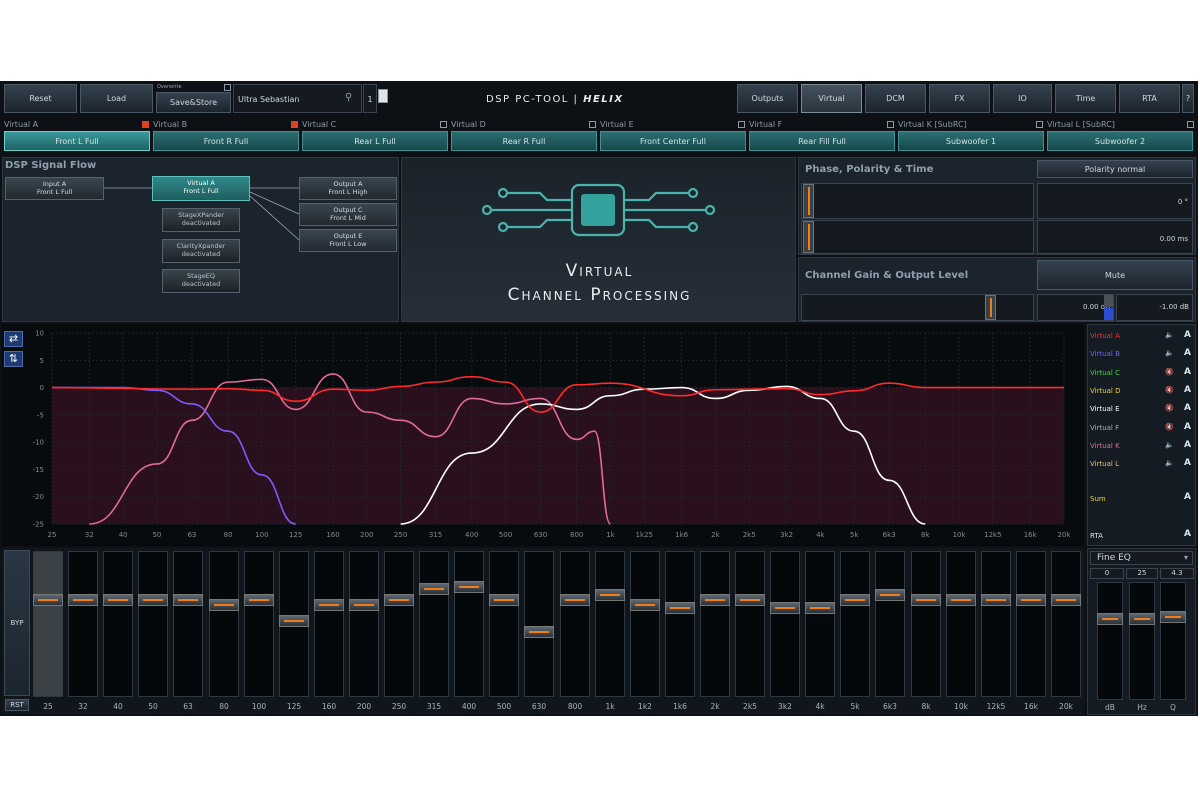 This screenshot has height=799, width=1200. I want to click on tab-fx: FX, so click(959, 98).